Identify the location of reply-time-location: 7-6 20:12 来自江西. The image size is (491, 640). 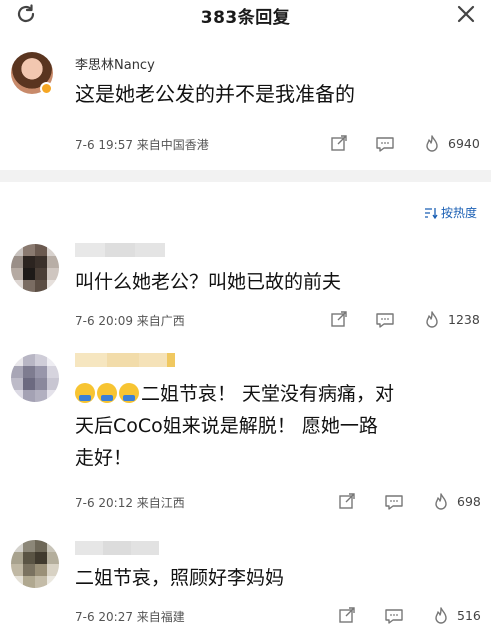
(130, 503).